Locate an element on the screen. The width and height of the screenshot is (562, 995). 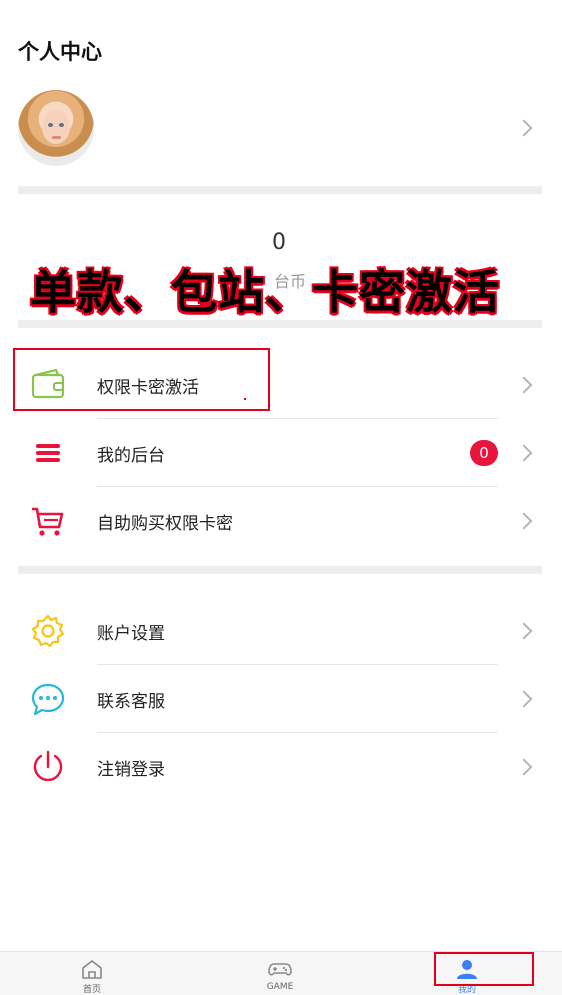
avatar is located at coordinates (56, 128).